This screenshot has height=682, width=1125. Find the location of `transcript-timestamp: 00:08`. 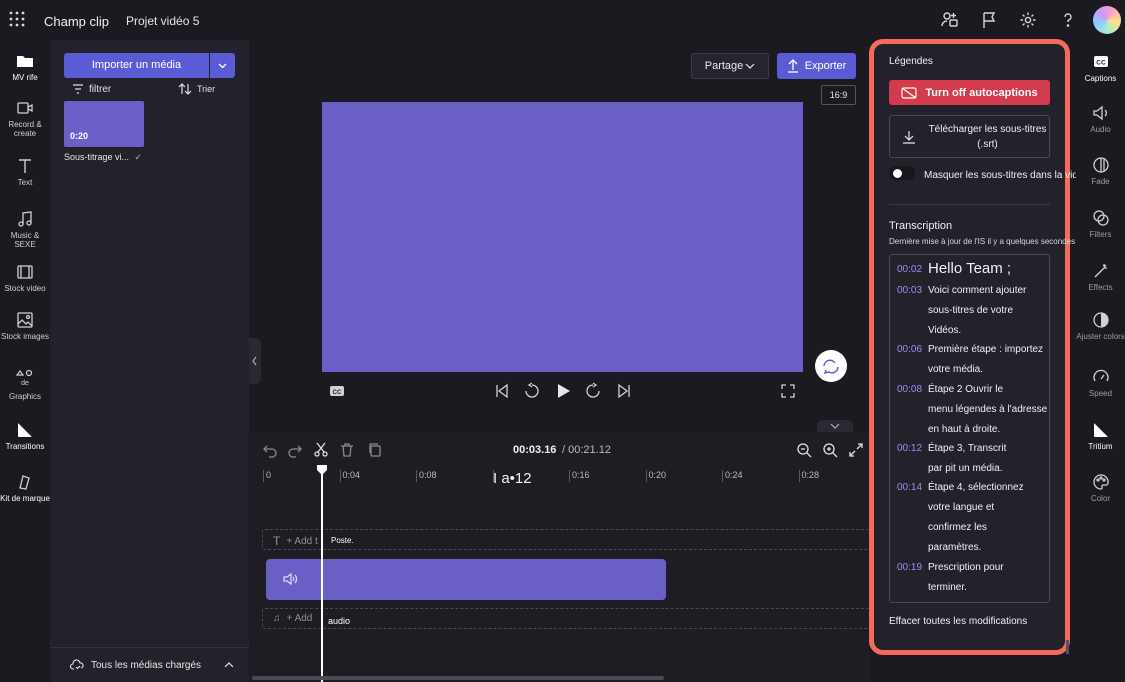

transcript-timestamp: 00:08 is located at coordinates (909, 389).